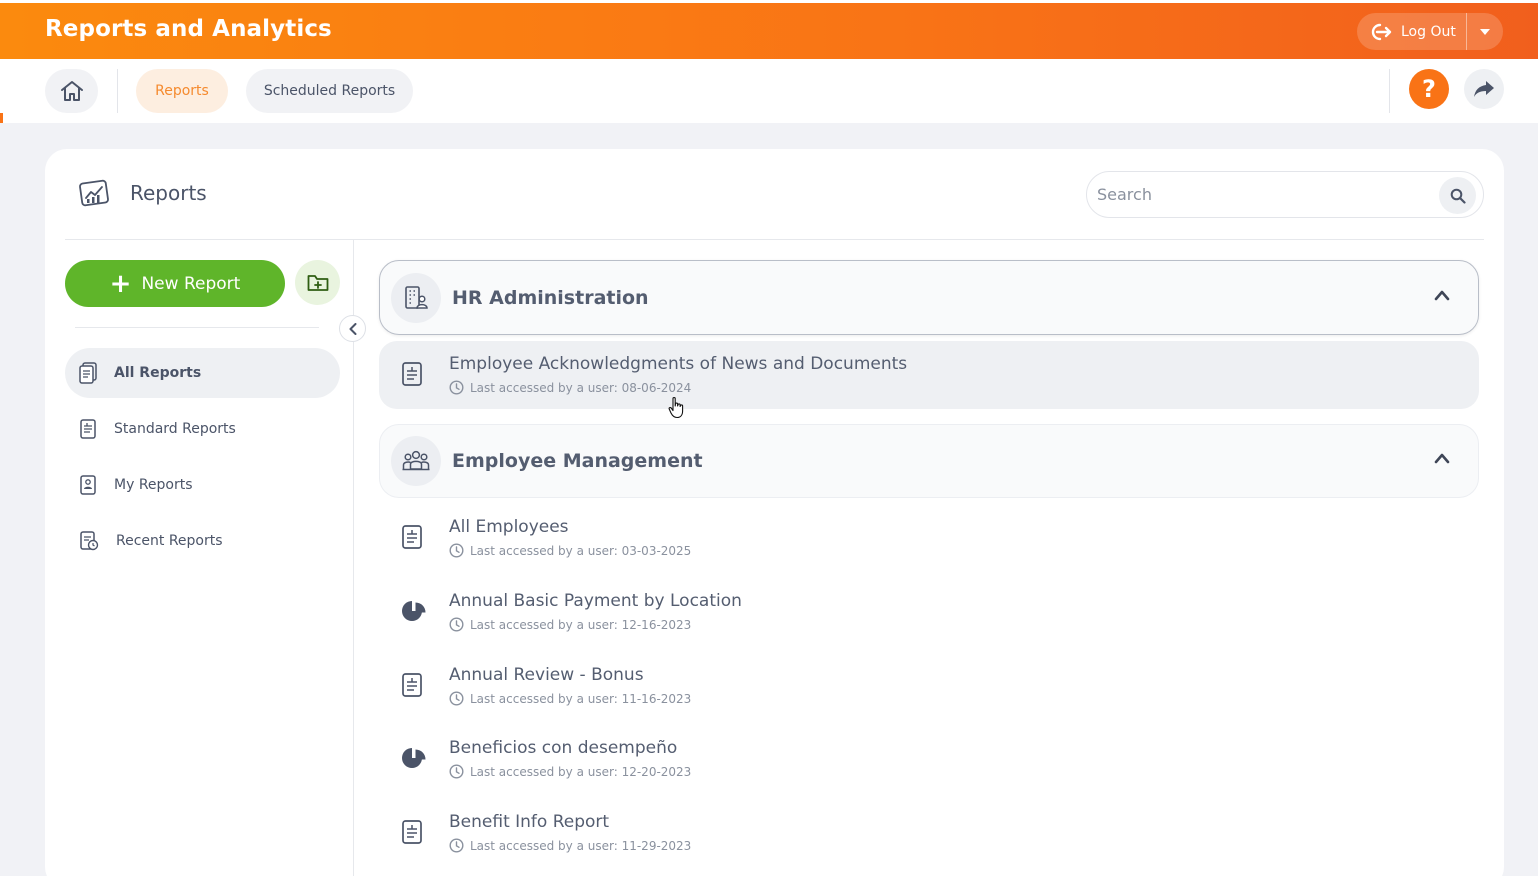  Describe the element at coordinates (329, 91) in the screenshot. I see `tab-scheduled-reports: Scheduled Reports` at that location.